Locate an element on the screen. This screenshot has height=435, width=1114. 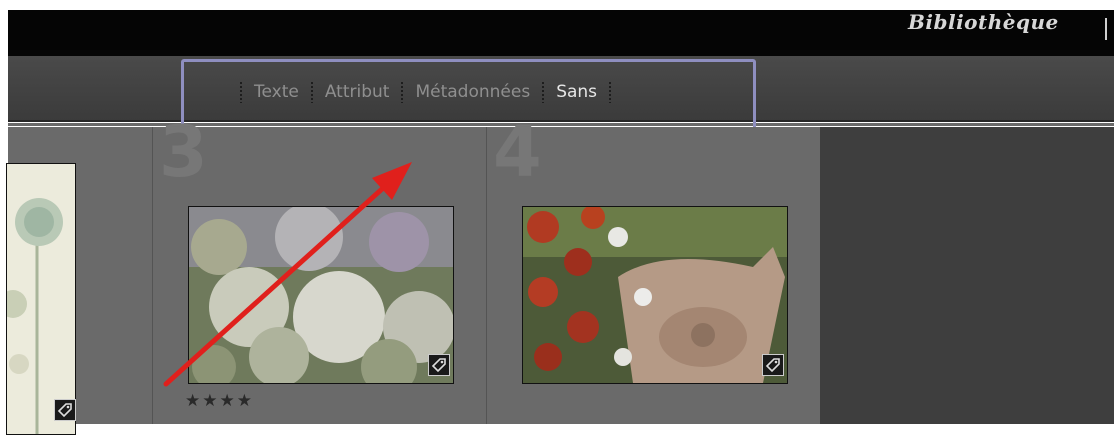
star-rating: ★★★★ is located at coordinates (219, 401).